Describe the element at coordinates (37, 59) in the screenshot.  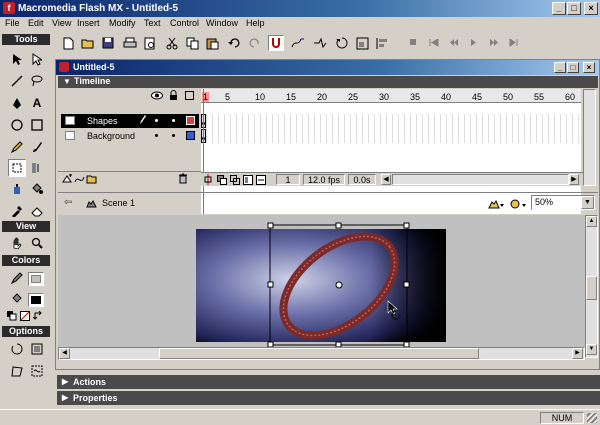
I see `subselect-tool-icon` at that location.